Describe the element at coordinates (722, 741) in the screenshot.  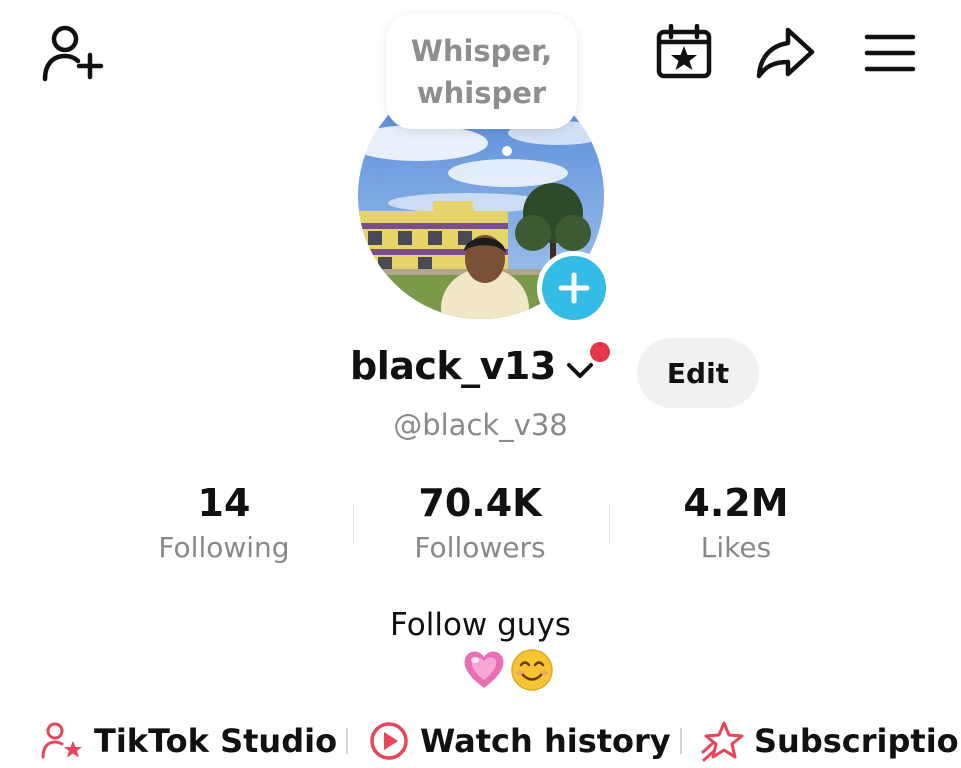
I see `star-ribbon-icon` at that location.